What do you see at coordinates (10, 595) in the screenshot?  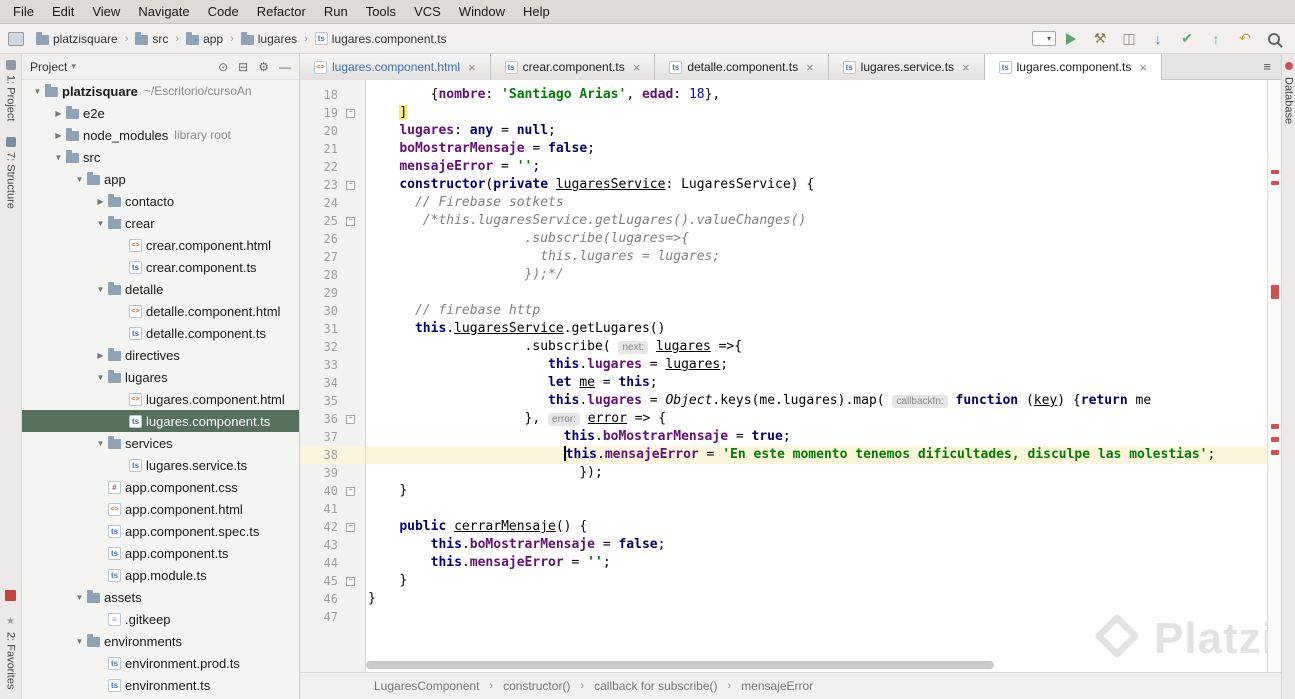 I see `tool-button-npm` at bounding box center [10, 595].